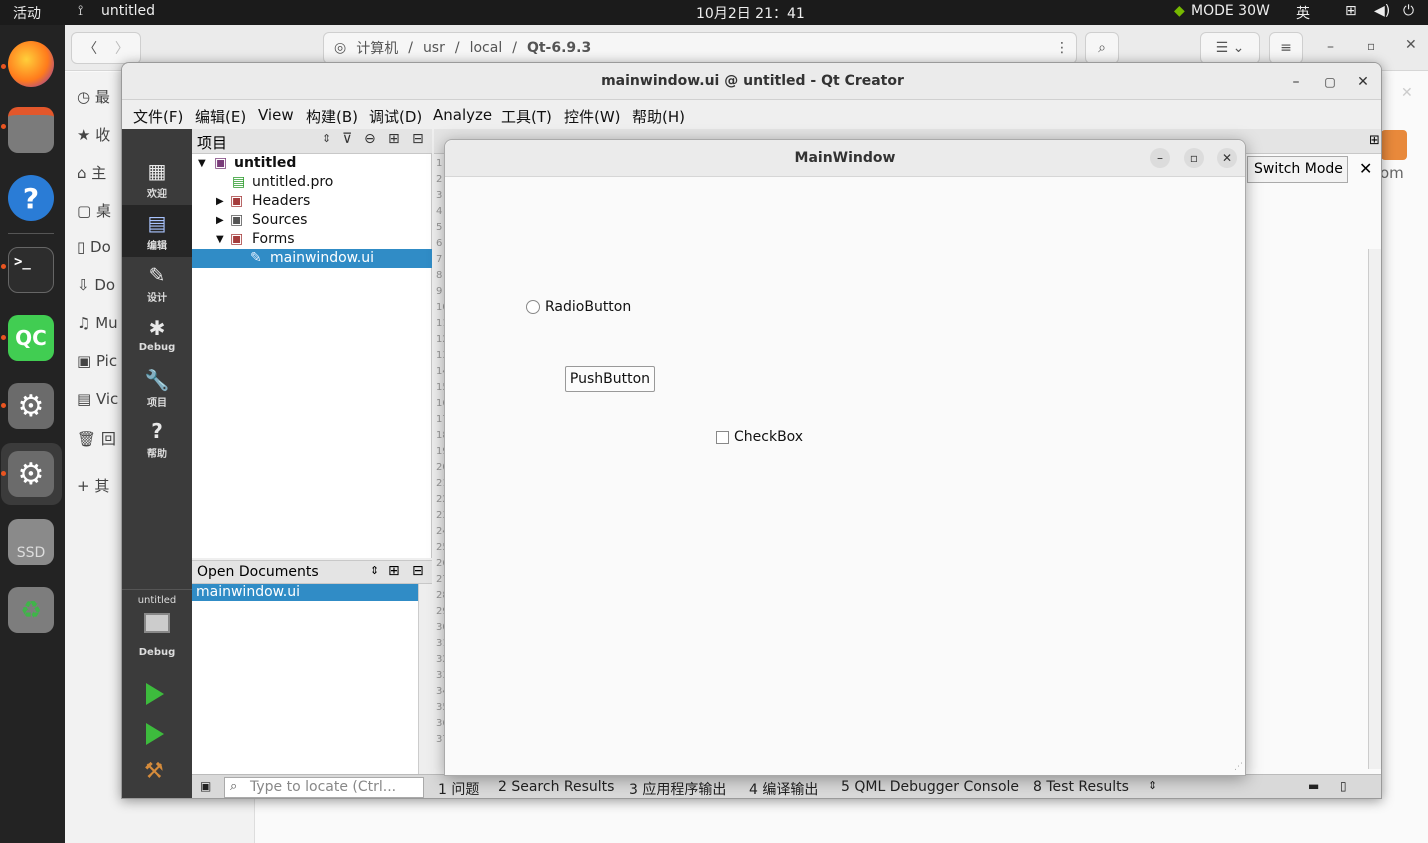 The height and width of the screenshot is (843, 1428). Describe the element at coordinates (1102, 48) in the screenshot. I see `search-icon: ⌕` at that location.